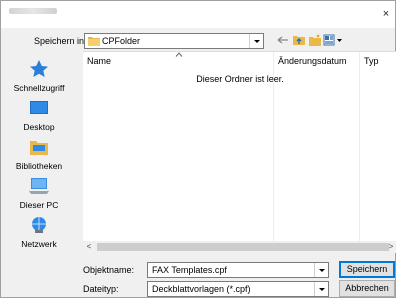  I want to click on view-menu-icon, so click(333, 40).